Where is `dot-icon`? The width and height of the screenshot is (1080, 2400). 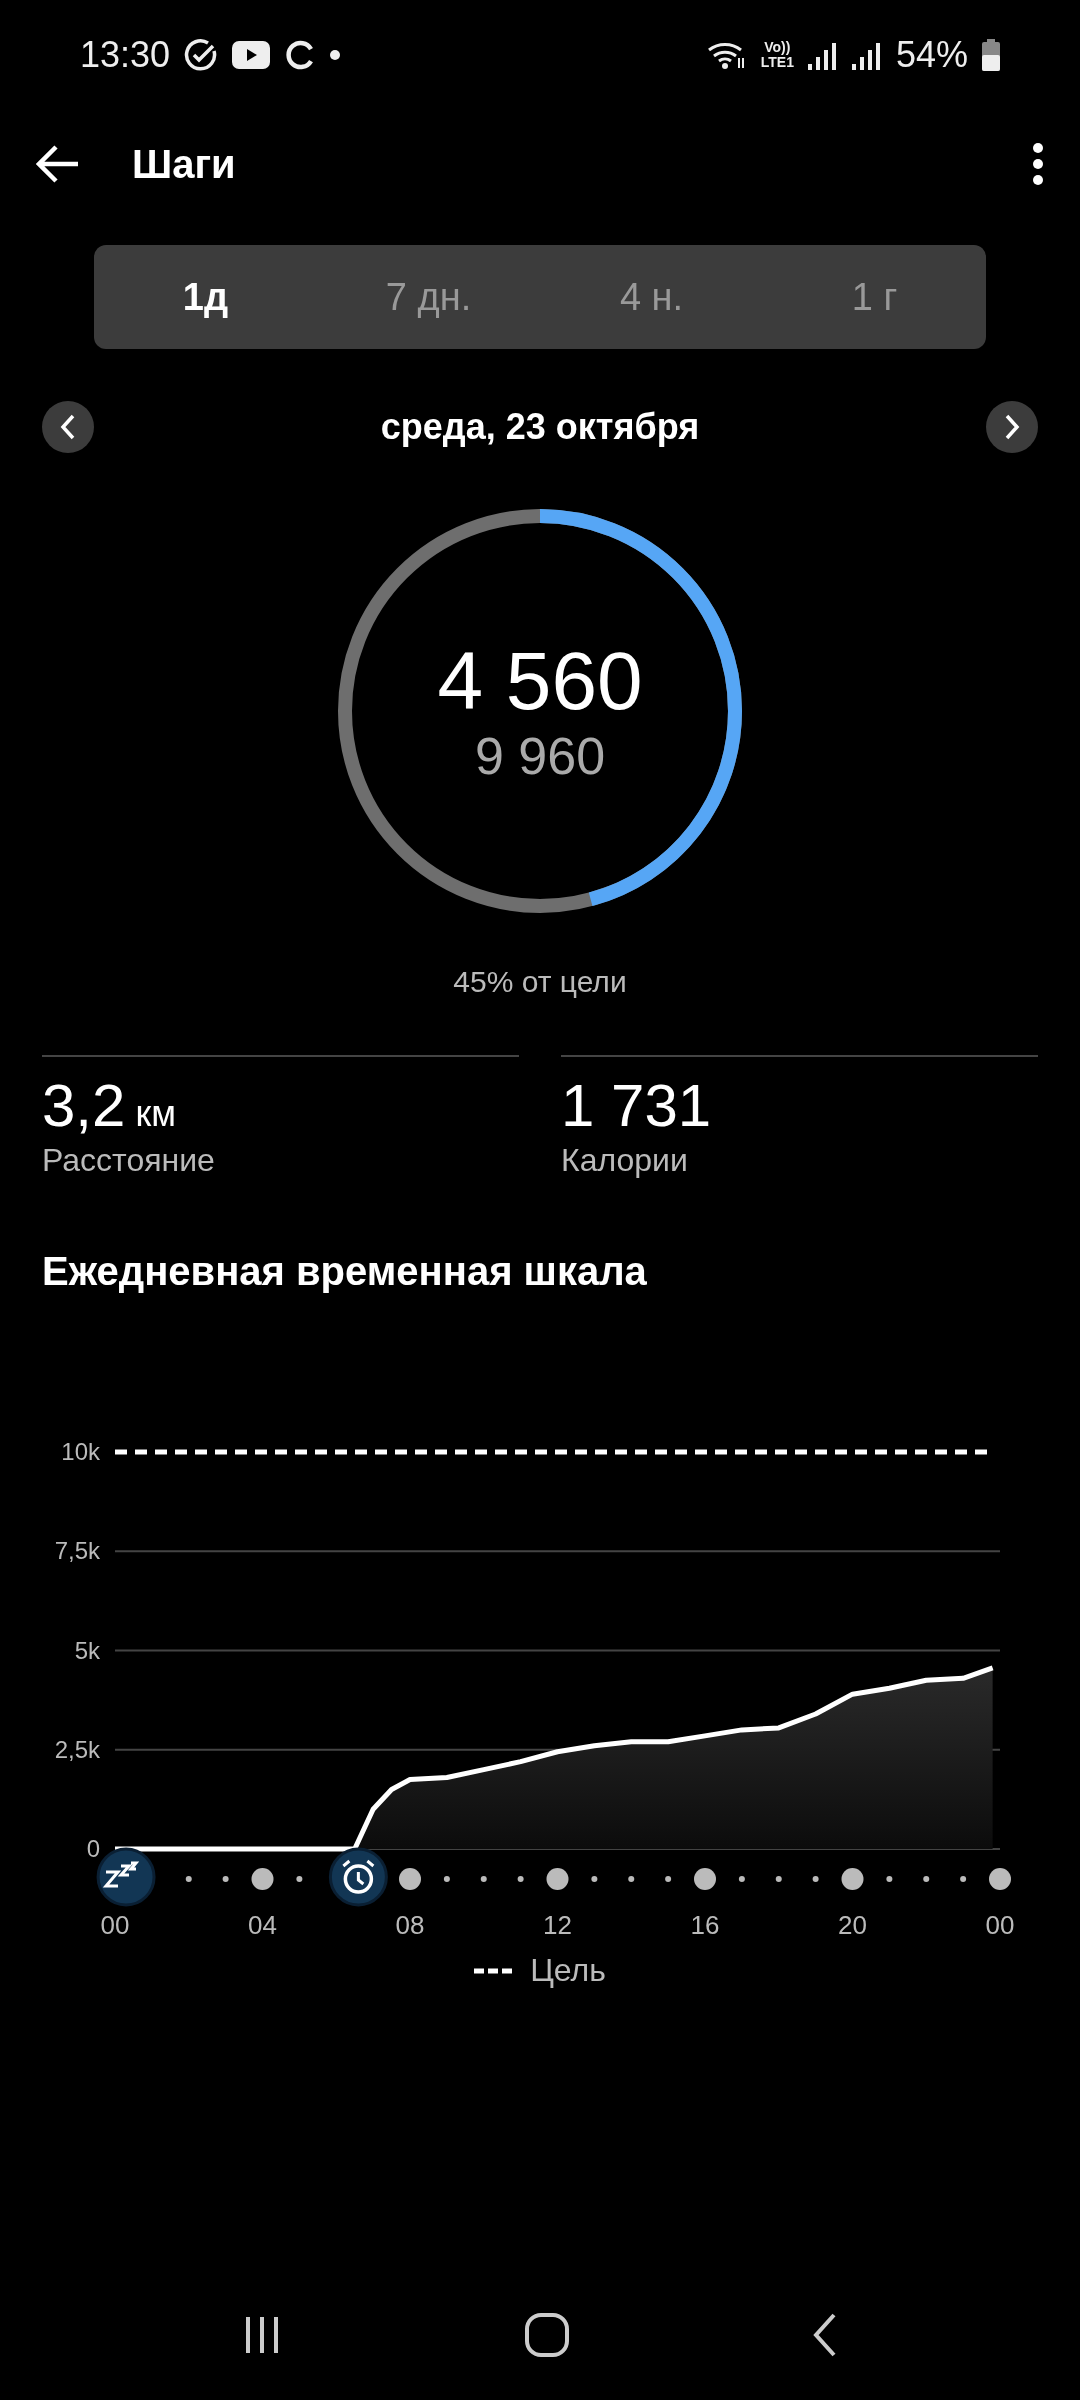
dot-icon is located at coordinates (335, 55).